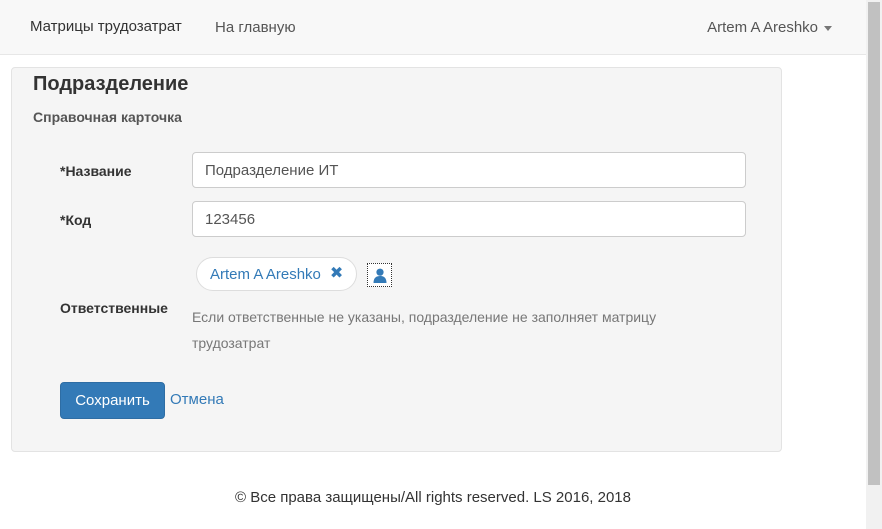 Image resolution: width=882 pixels, height=529 pixels. What do you see at coordinates (96, 171) in the screenshot?
I see `name-label: *Название` at bounding box center [96, 171].